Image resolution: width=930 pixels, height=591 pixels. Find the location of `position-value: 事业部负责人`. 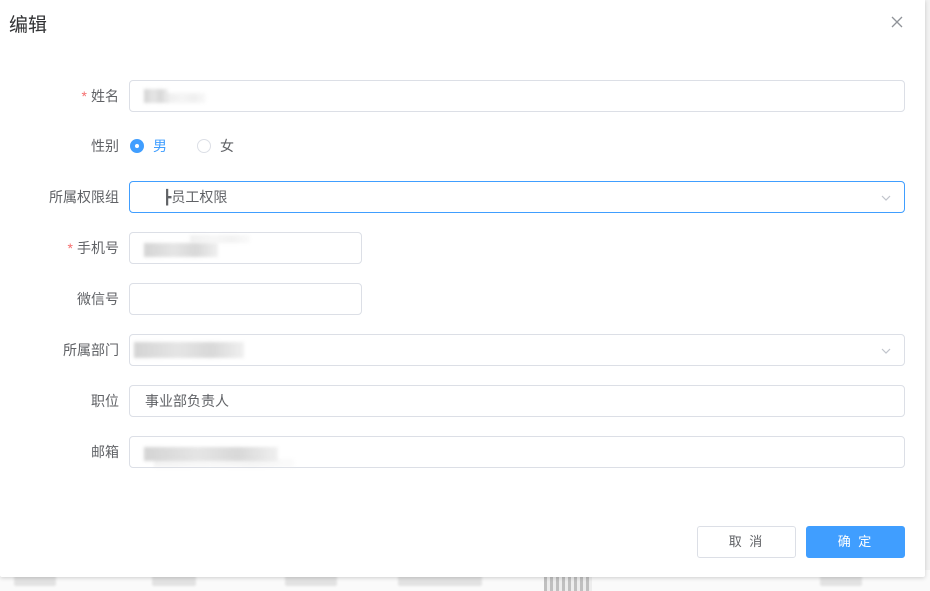

position-value: 事业部负责人 is located at coordinates (187, 401).